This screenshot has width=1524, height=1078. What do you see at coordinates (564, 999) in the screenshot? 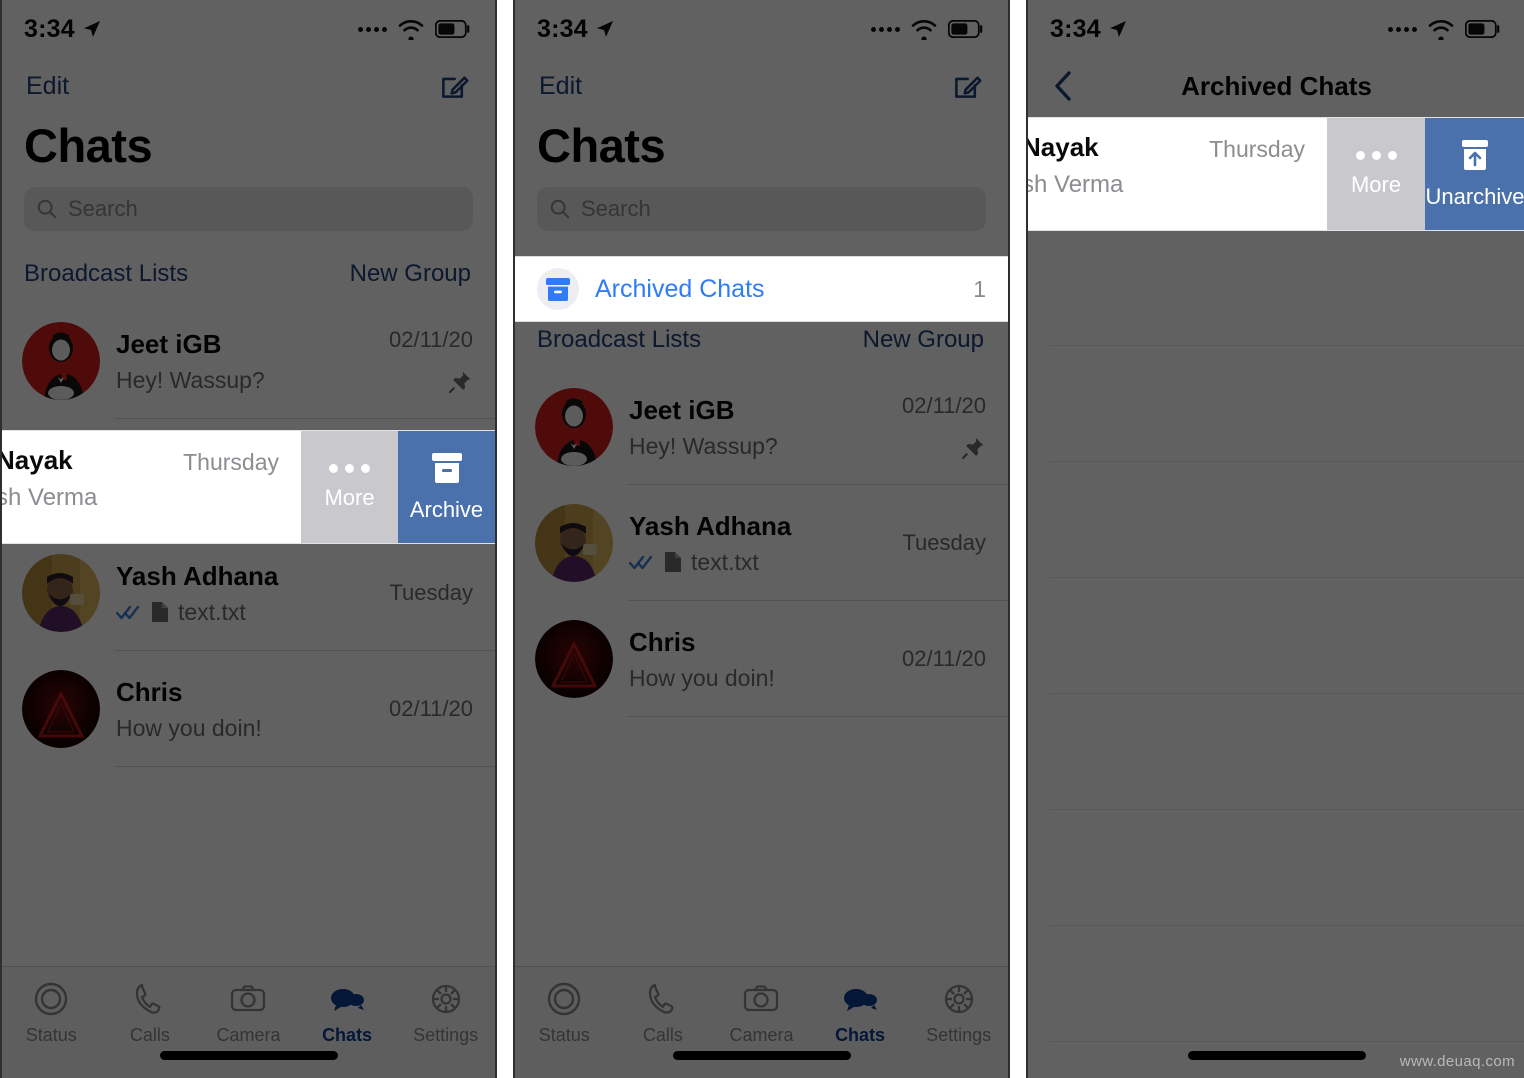
I see `status-rings-icon` at bounding box center [564, 999].